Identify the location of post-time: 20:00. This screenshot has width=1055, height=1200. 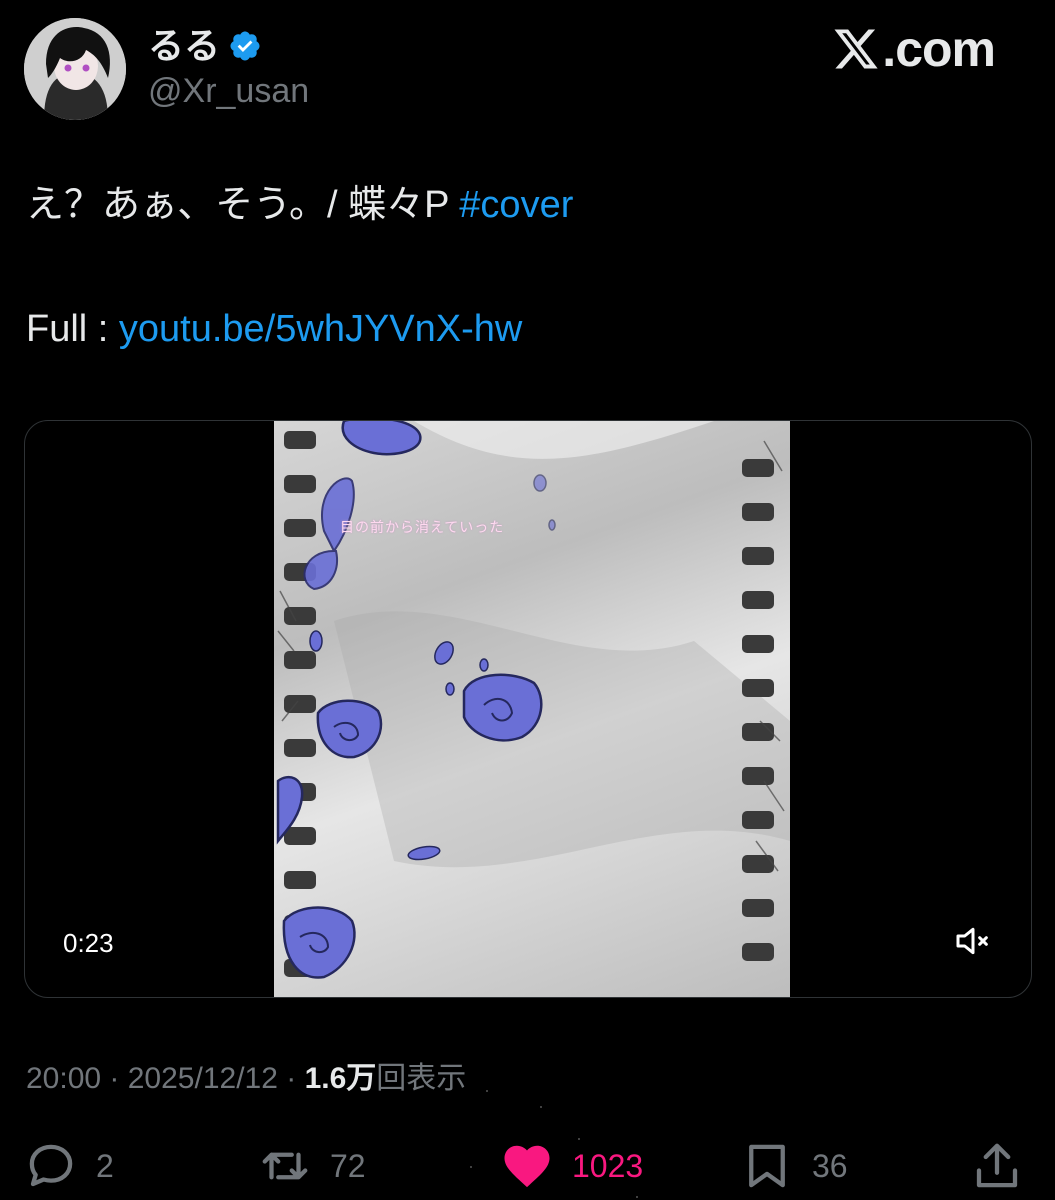
(63, 1078).